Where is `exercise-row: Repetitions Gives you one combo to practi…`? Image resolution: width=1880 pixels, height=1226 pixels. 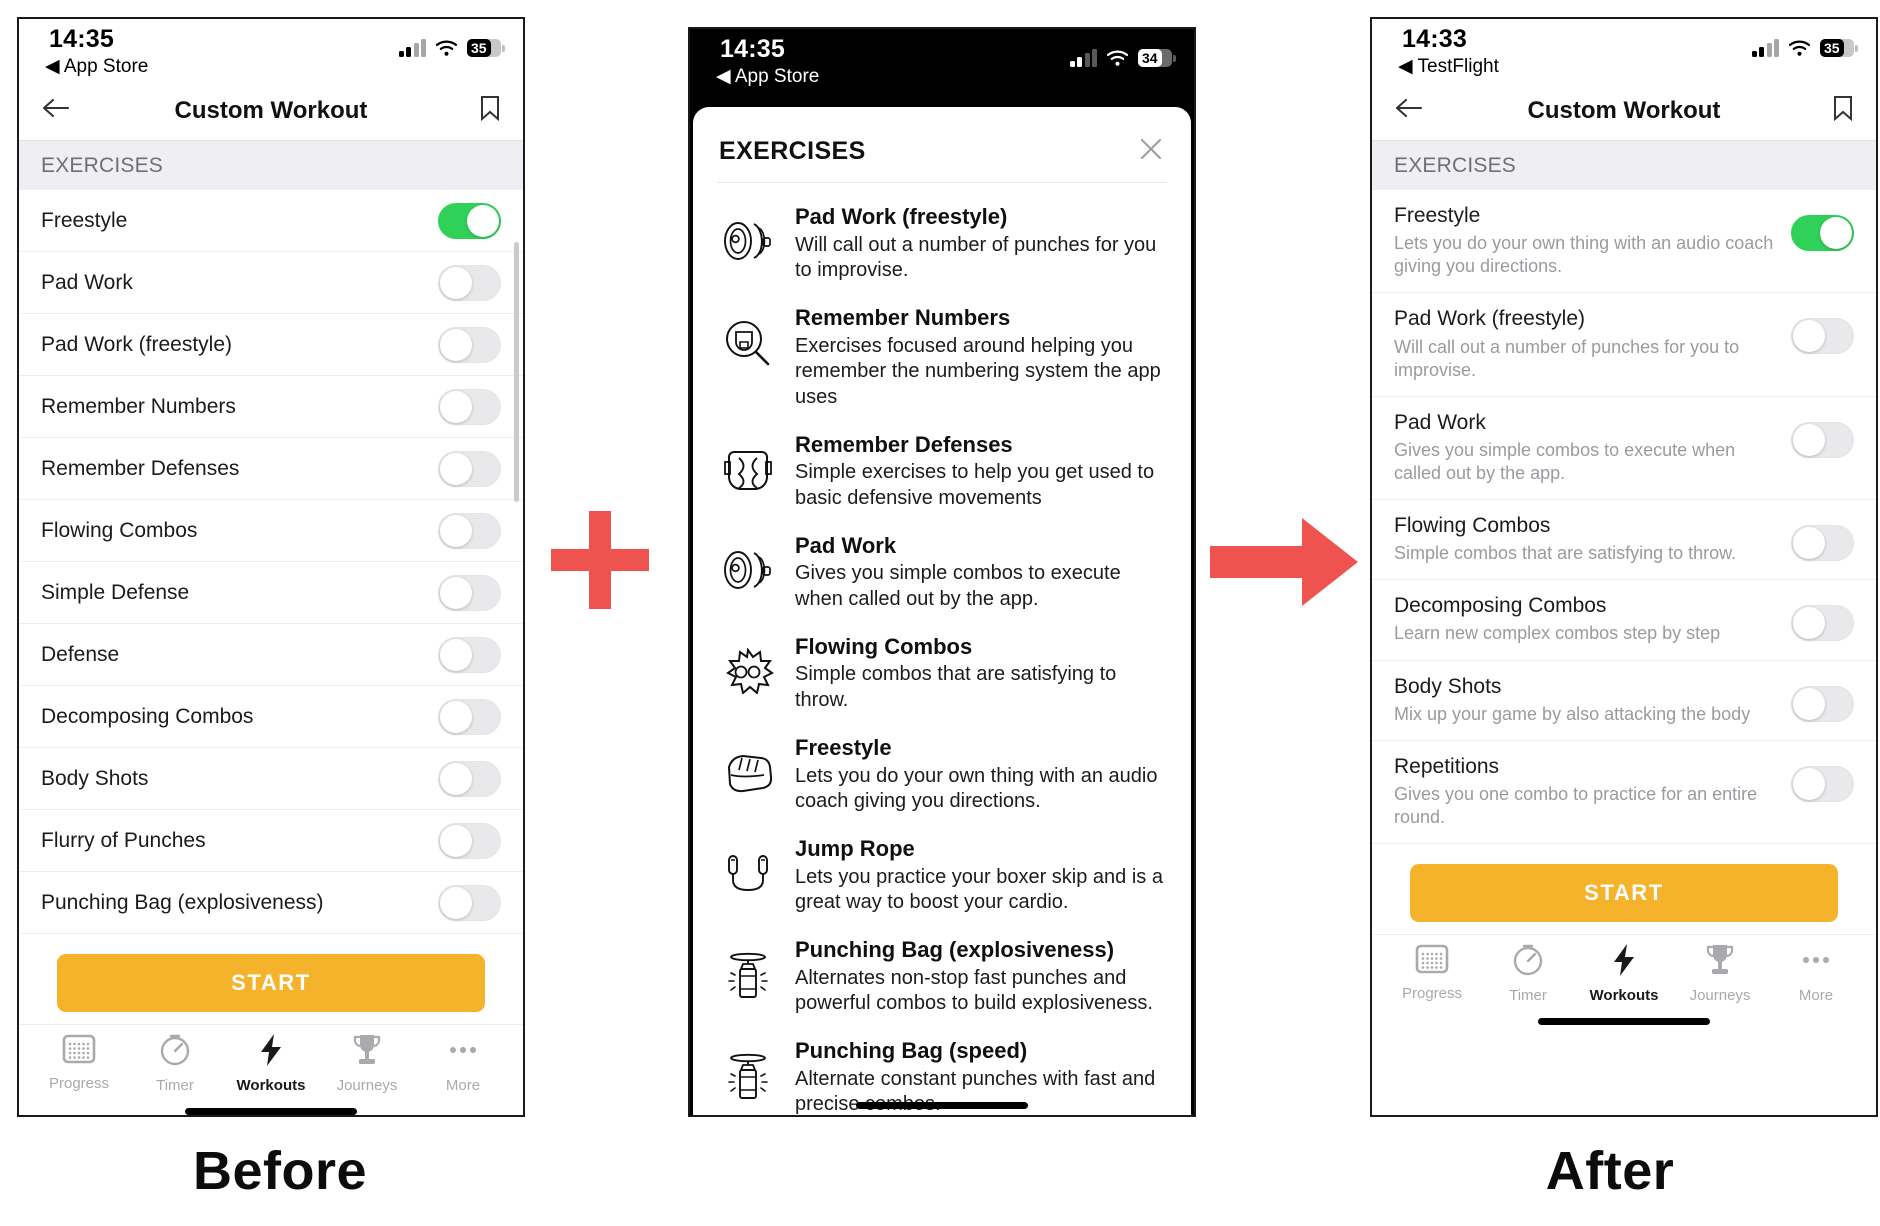
exercise-row: Repetitions Gives you one combo to practi… is located at coordinates (1624, 793).